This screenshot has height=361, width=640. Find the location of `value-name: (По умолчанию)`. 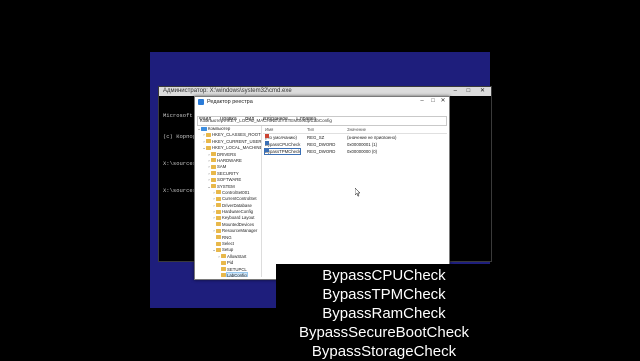

value-name: (По умолчанию) is located at coordinates (281, 137).